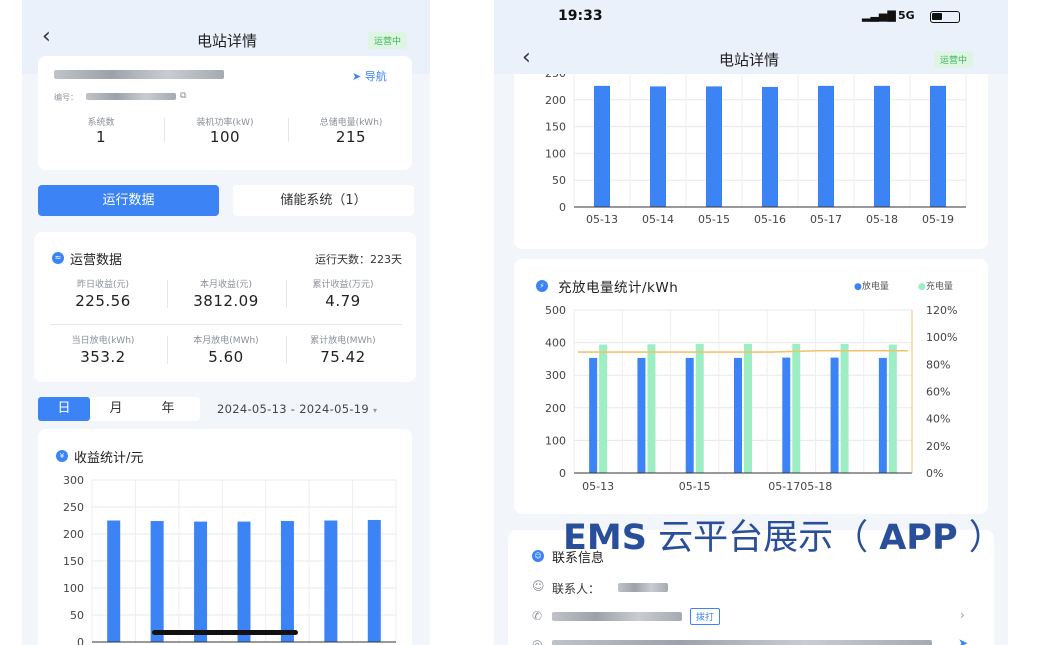 The width and height of the screenshot is (1038, 645). I want to click on station-code-redacted, so click(131, 96).